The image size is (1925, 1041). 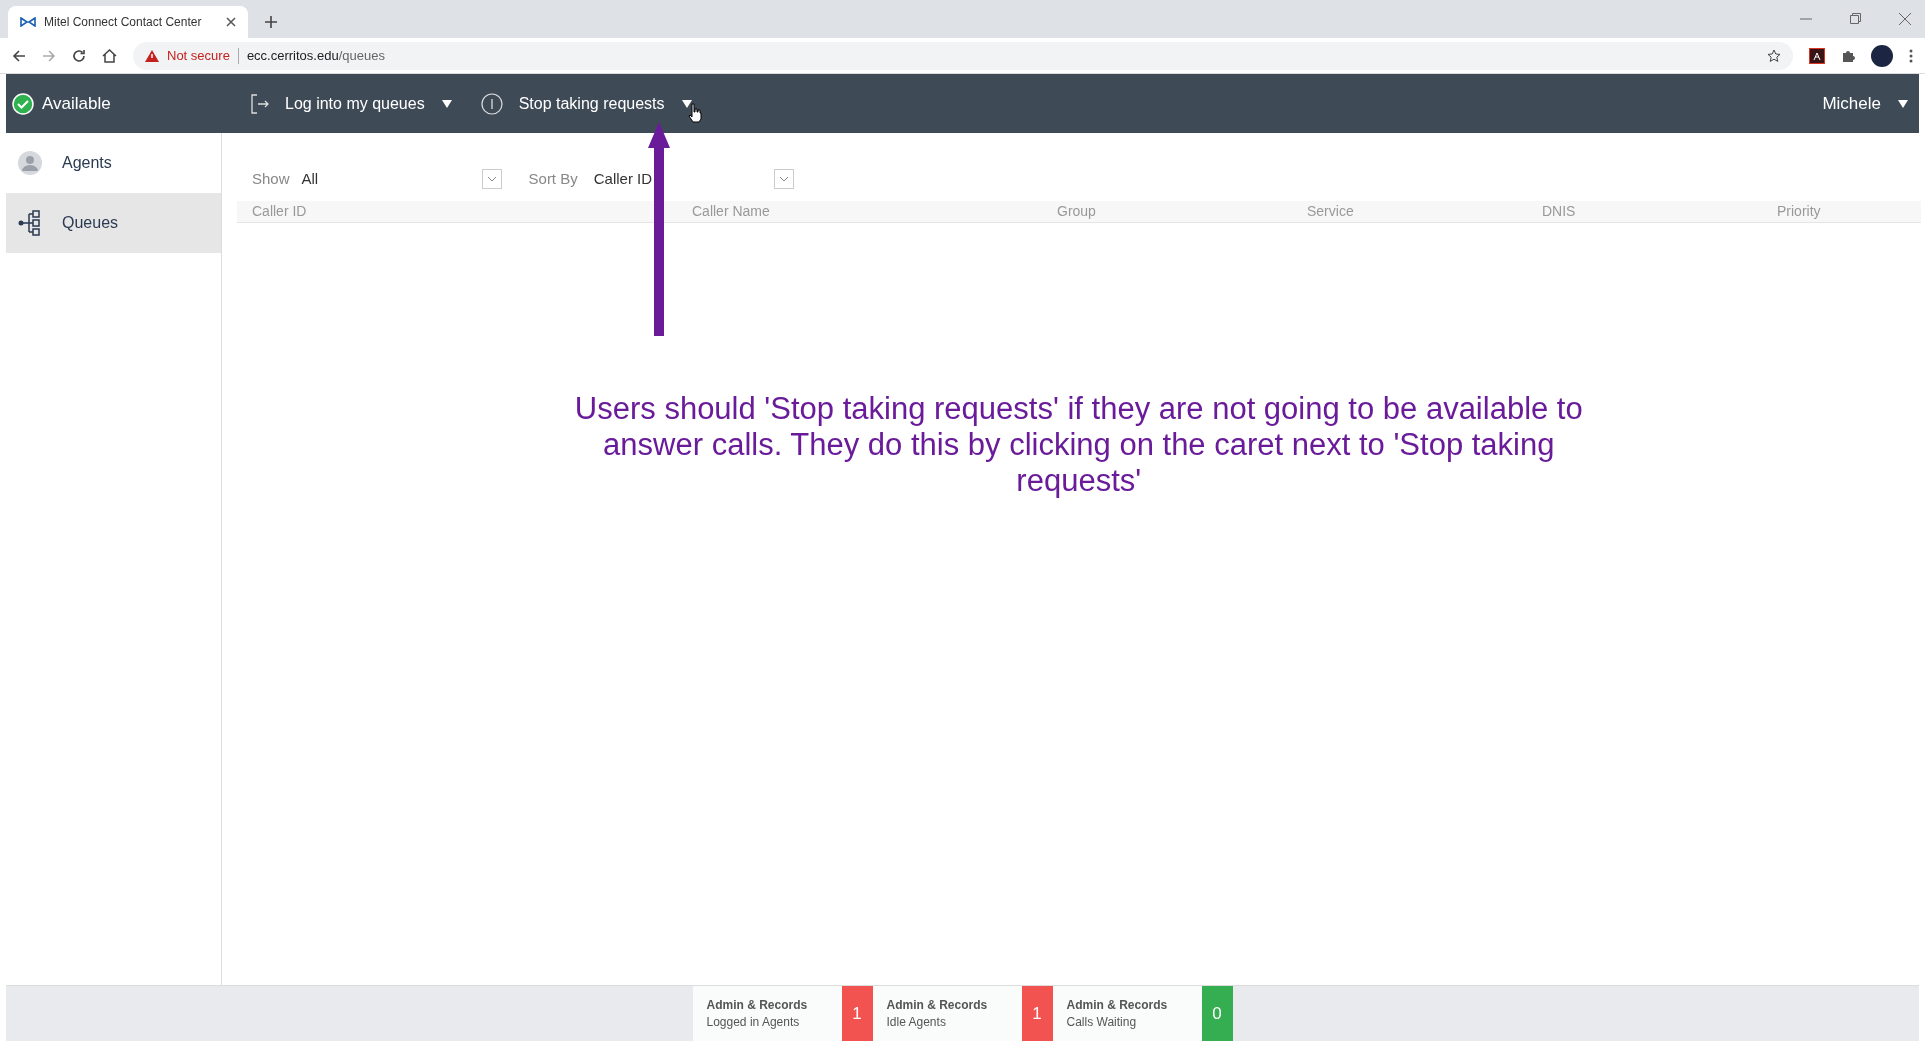 I want to click on back-icon, so click(x=19, y=55).